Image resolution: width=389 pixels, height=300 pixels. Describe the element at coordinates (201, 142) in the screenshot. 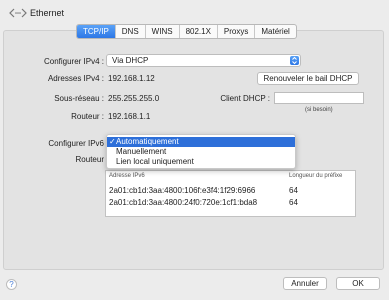

I see `menu-item-automatic: ✓ Automatiquement` at that location.